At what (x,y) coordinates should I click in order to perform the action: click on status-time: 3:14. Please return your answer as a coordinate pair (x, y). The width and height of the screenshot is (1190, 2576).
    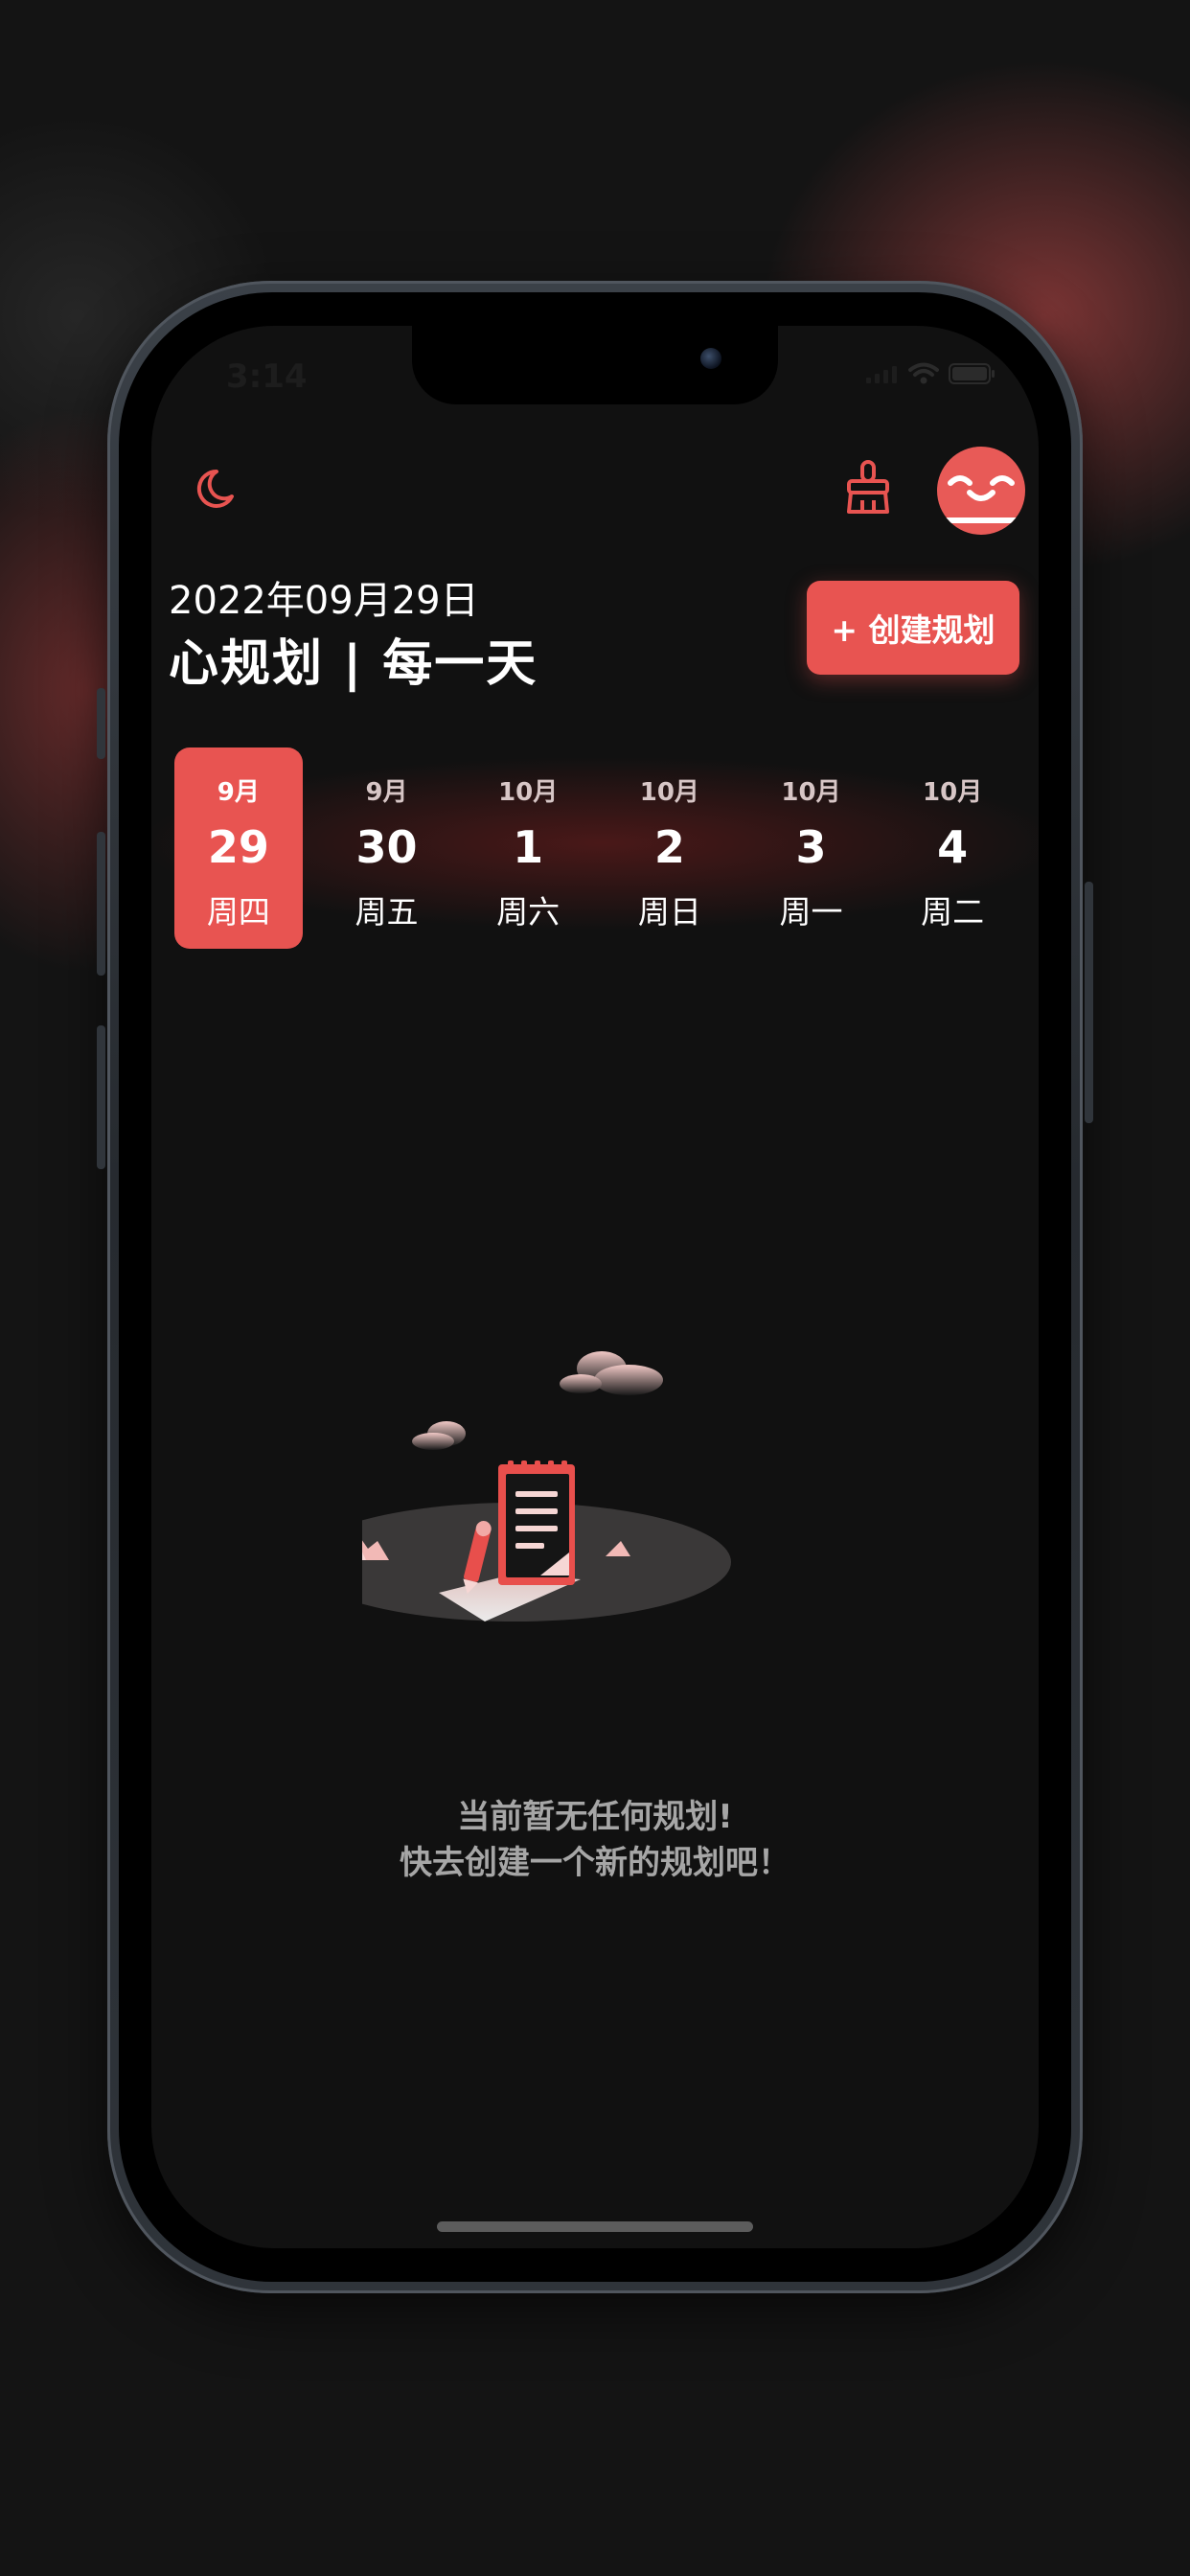
    Looking at the image, I should click on (267, 376).